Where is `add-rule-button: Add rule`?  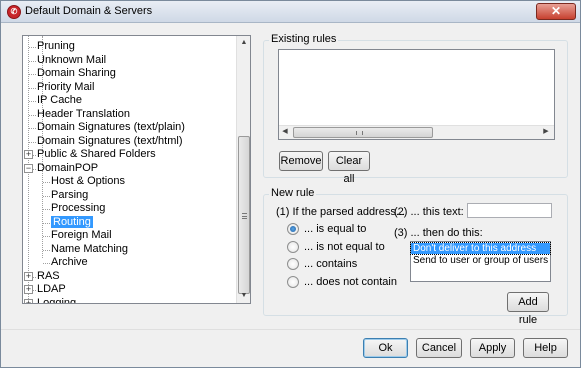 add-rule-button: Add rule is located at coordinates (528, 309).